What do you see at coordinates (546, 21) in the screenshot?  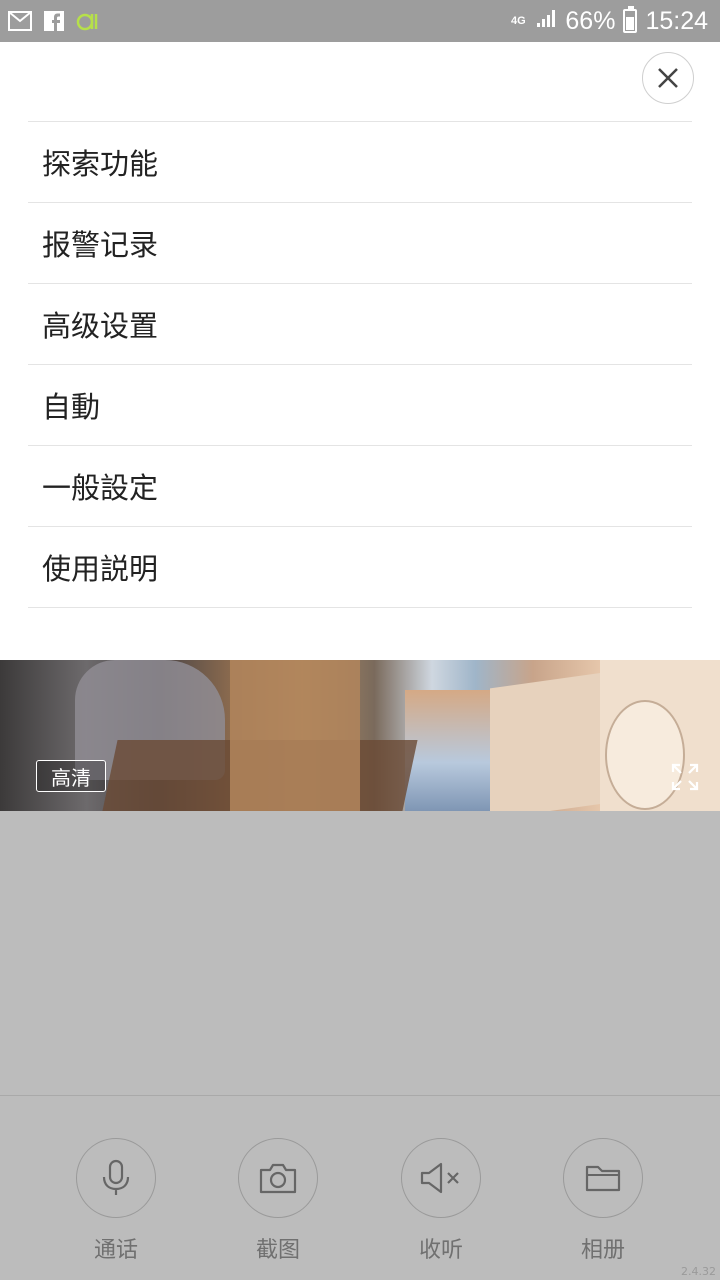 I see `signal-icon` at bounding box center [546, 21].